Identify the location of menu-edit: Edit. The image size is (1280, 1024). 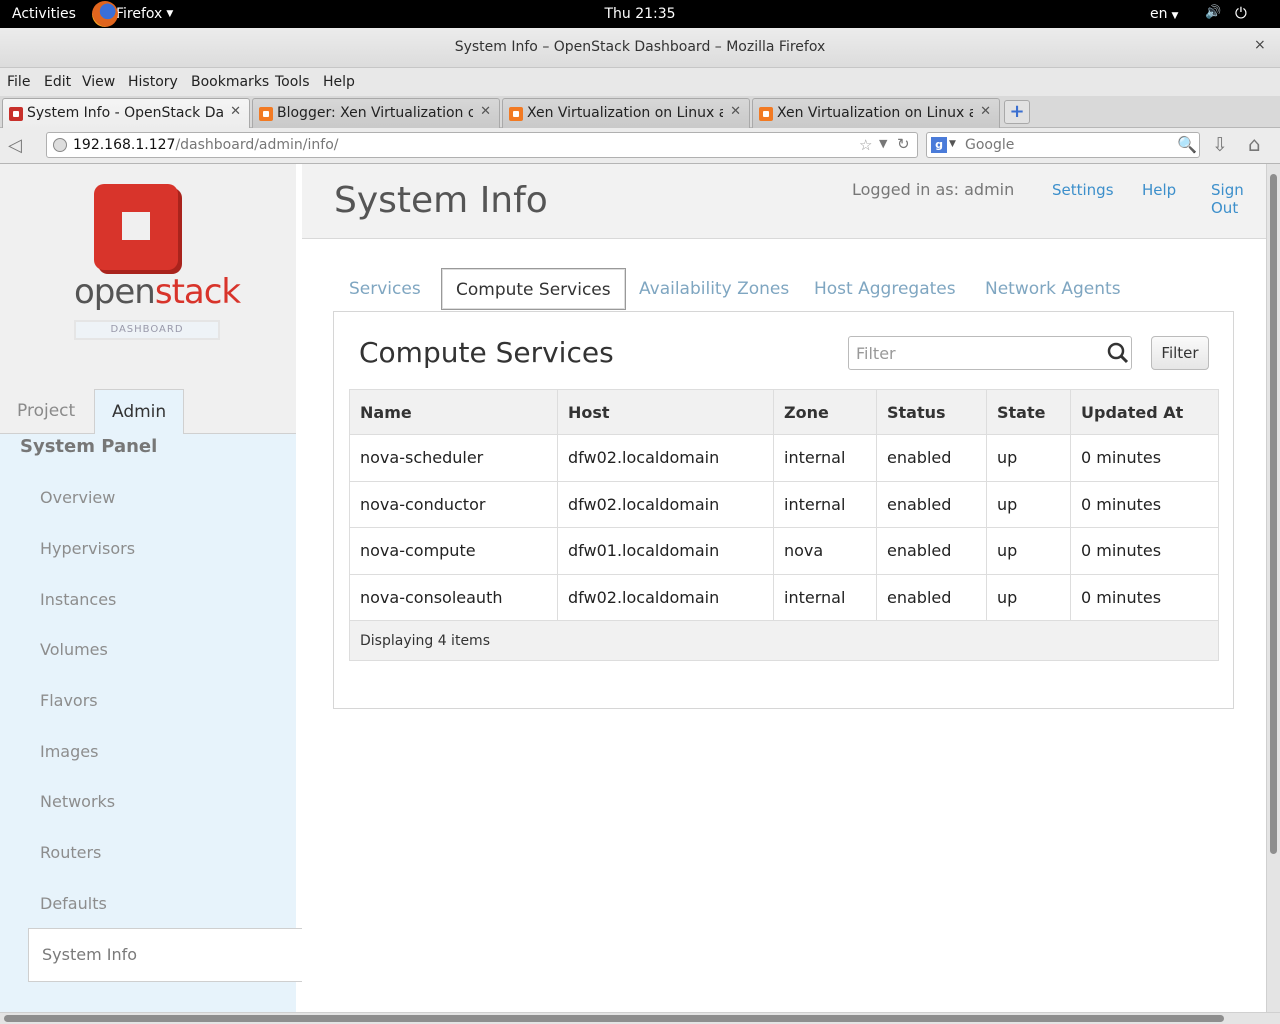
(57, 82).